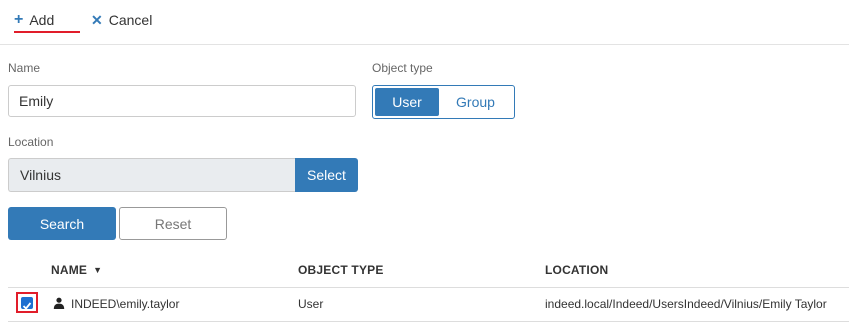  I want to click on row-name: INDEED\emily.taylor, so click(125, 304).